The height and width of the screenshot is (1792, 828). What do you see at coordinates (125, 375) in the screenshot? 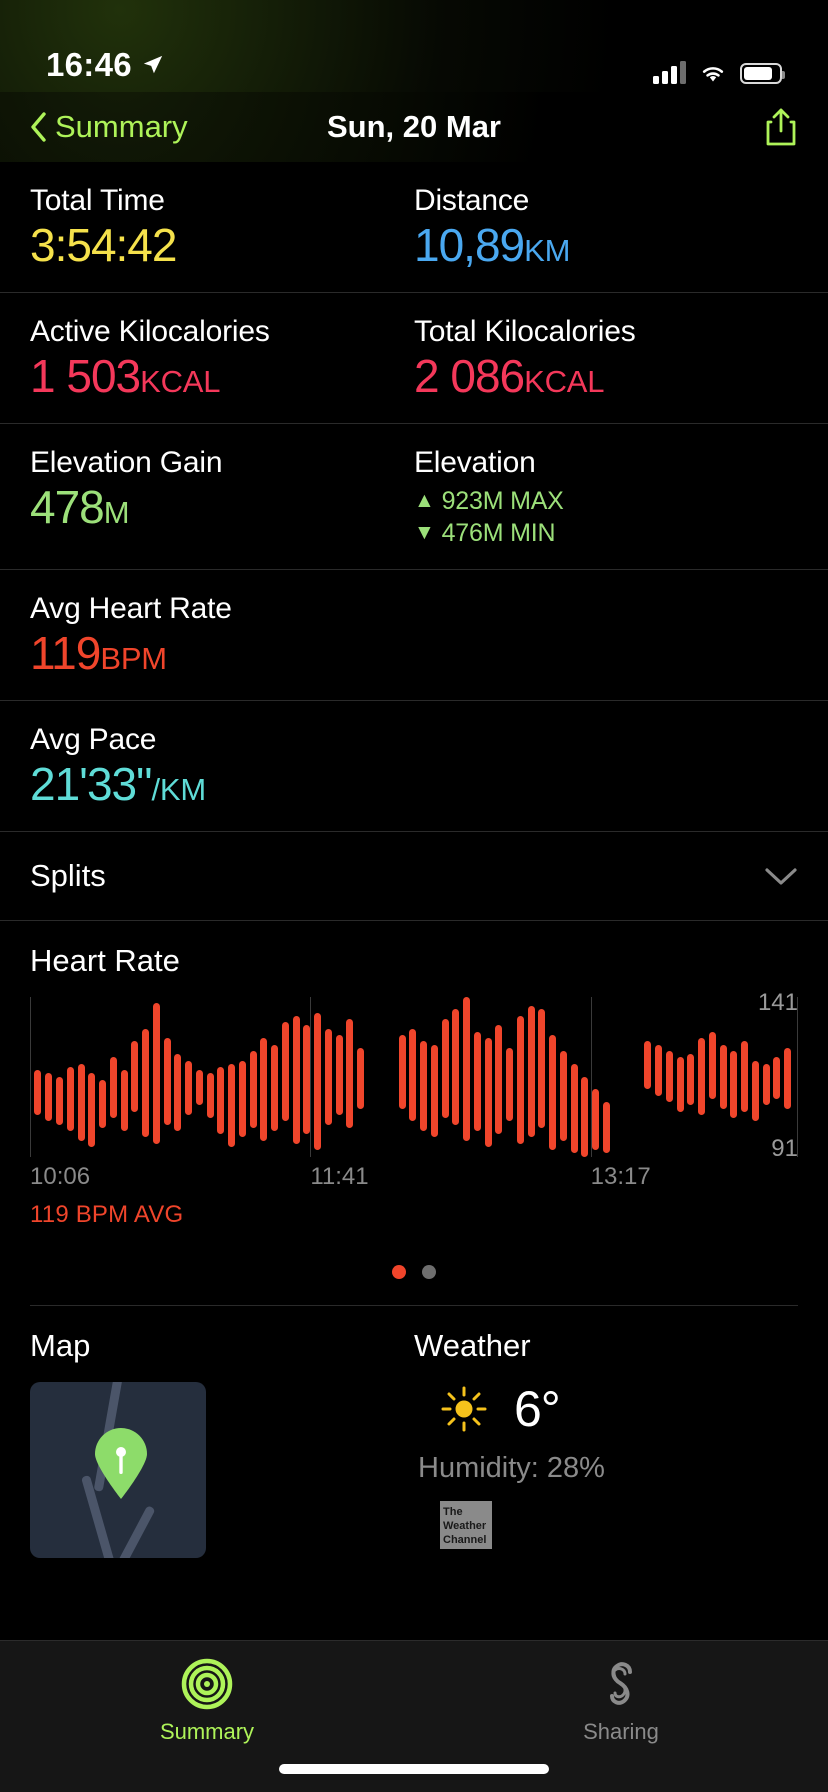
I see `metric-value: 1 503KCAL` at bounding box center [125, 375].